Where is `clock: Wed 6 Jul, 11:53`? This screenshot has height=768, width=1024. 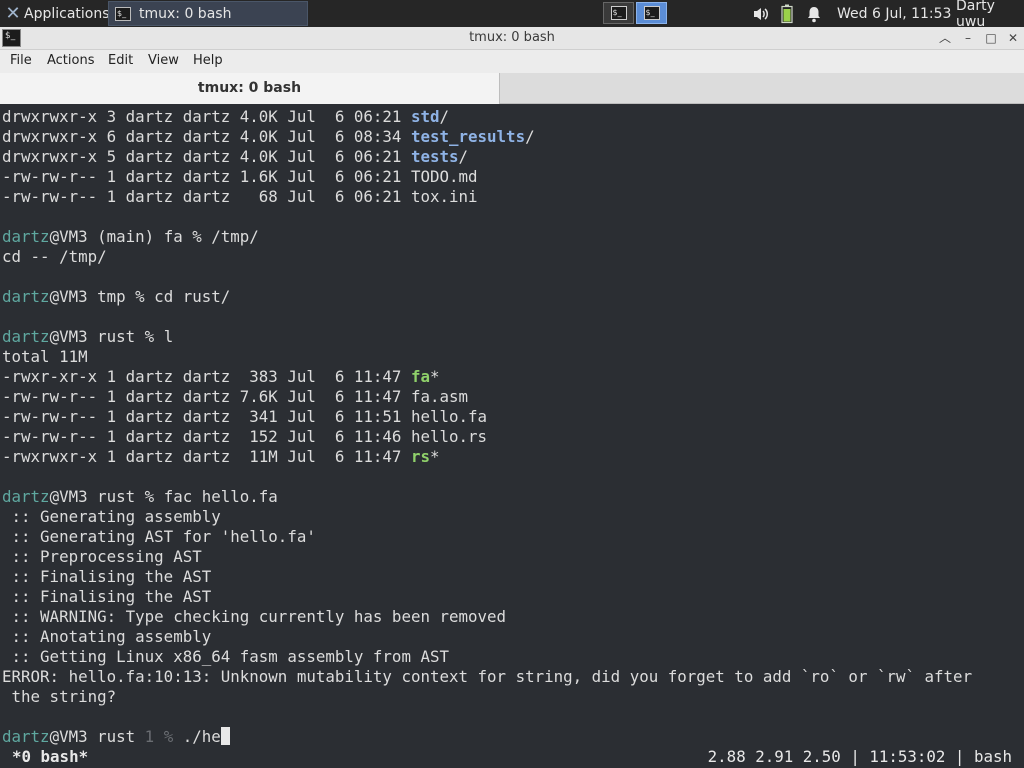
clock: Wed 6 Jul, 11:53 is located at coordinates (894, 13).